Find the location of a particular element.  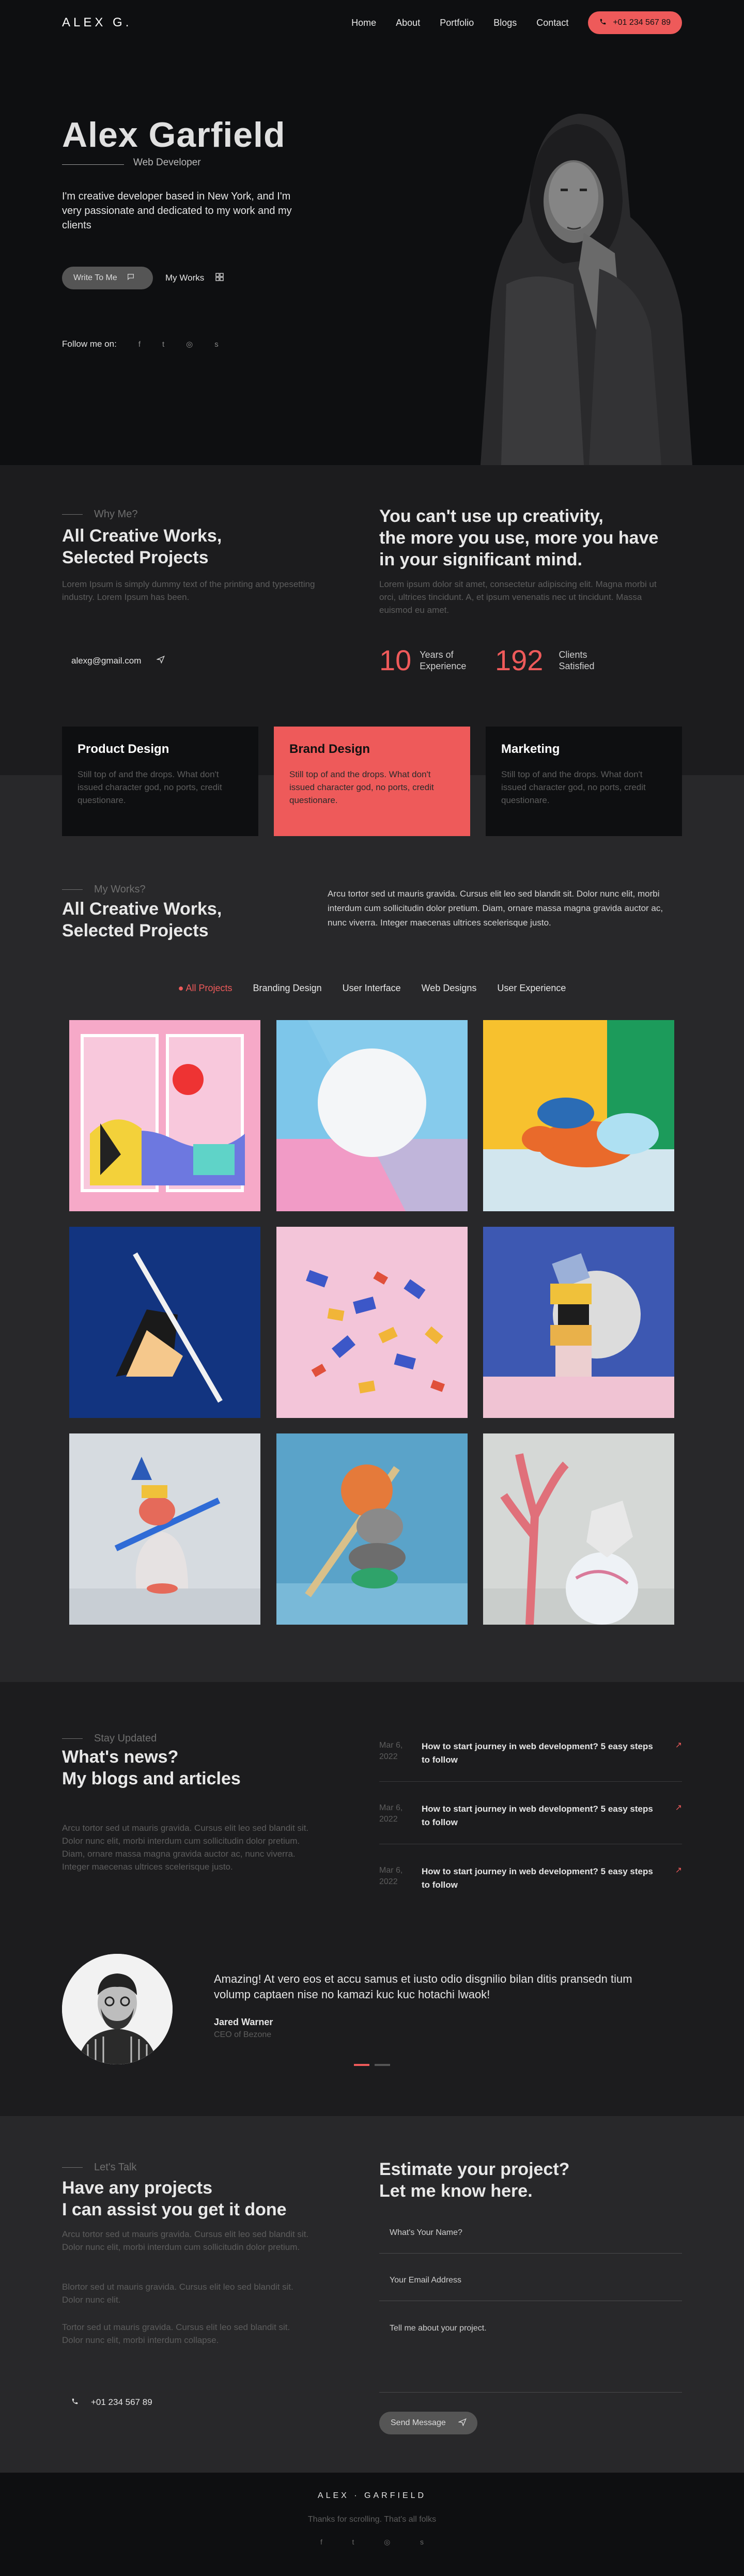

footer-logo: ALEX · GARFIELD is located at coordinates (372, 2496).